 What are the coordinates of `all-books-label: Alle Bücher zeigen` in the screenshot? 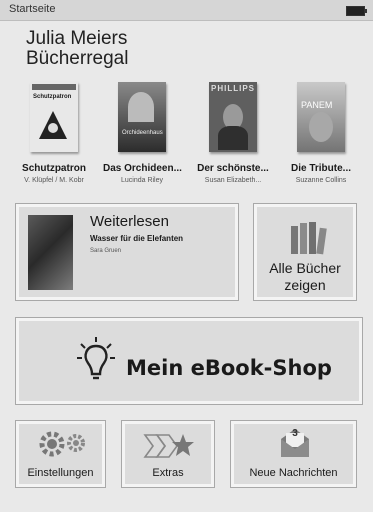 It's located at (305, 276).